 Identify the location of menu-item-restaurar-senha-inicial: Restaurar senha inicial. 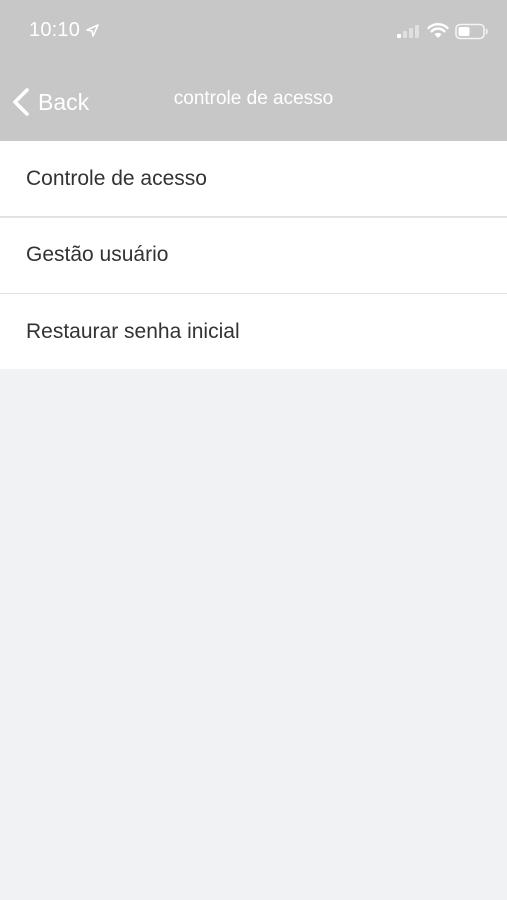
(253, 331).